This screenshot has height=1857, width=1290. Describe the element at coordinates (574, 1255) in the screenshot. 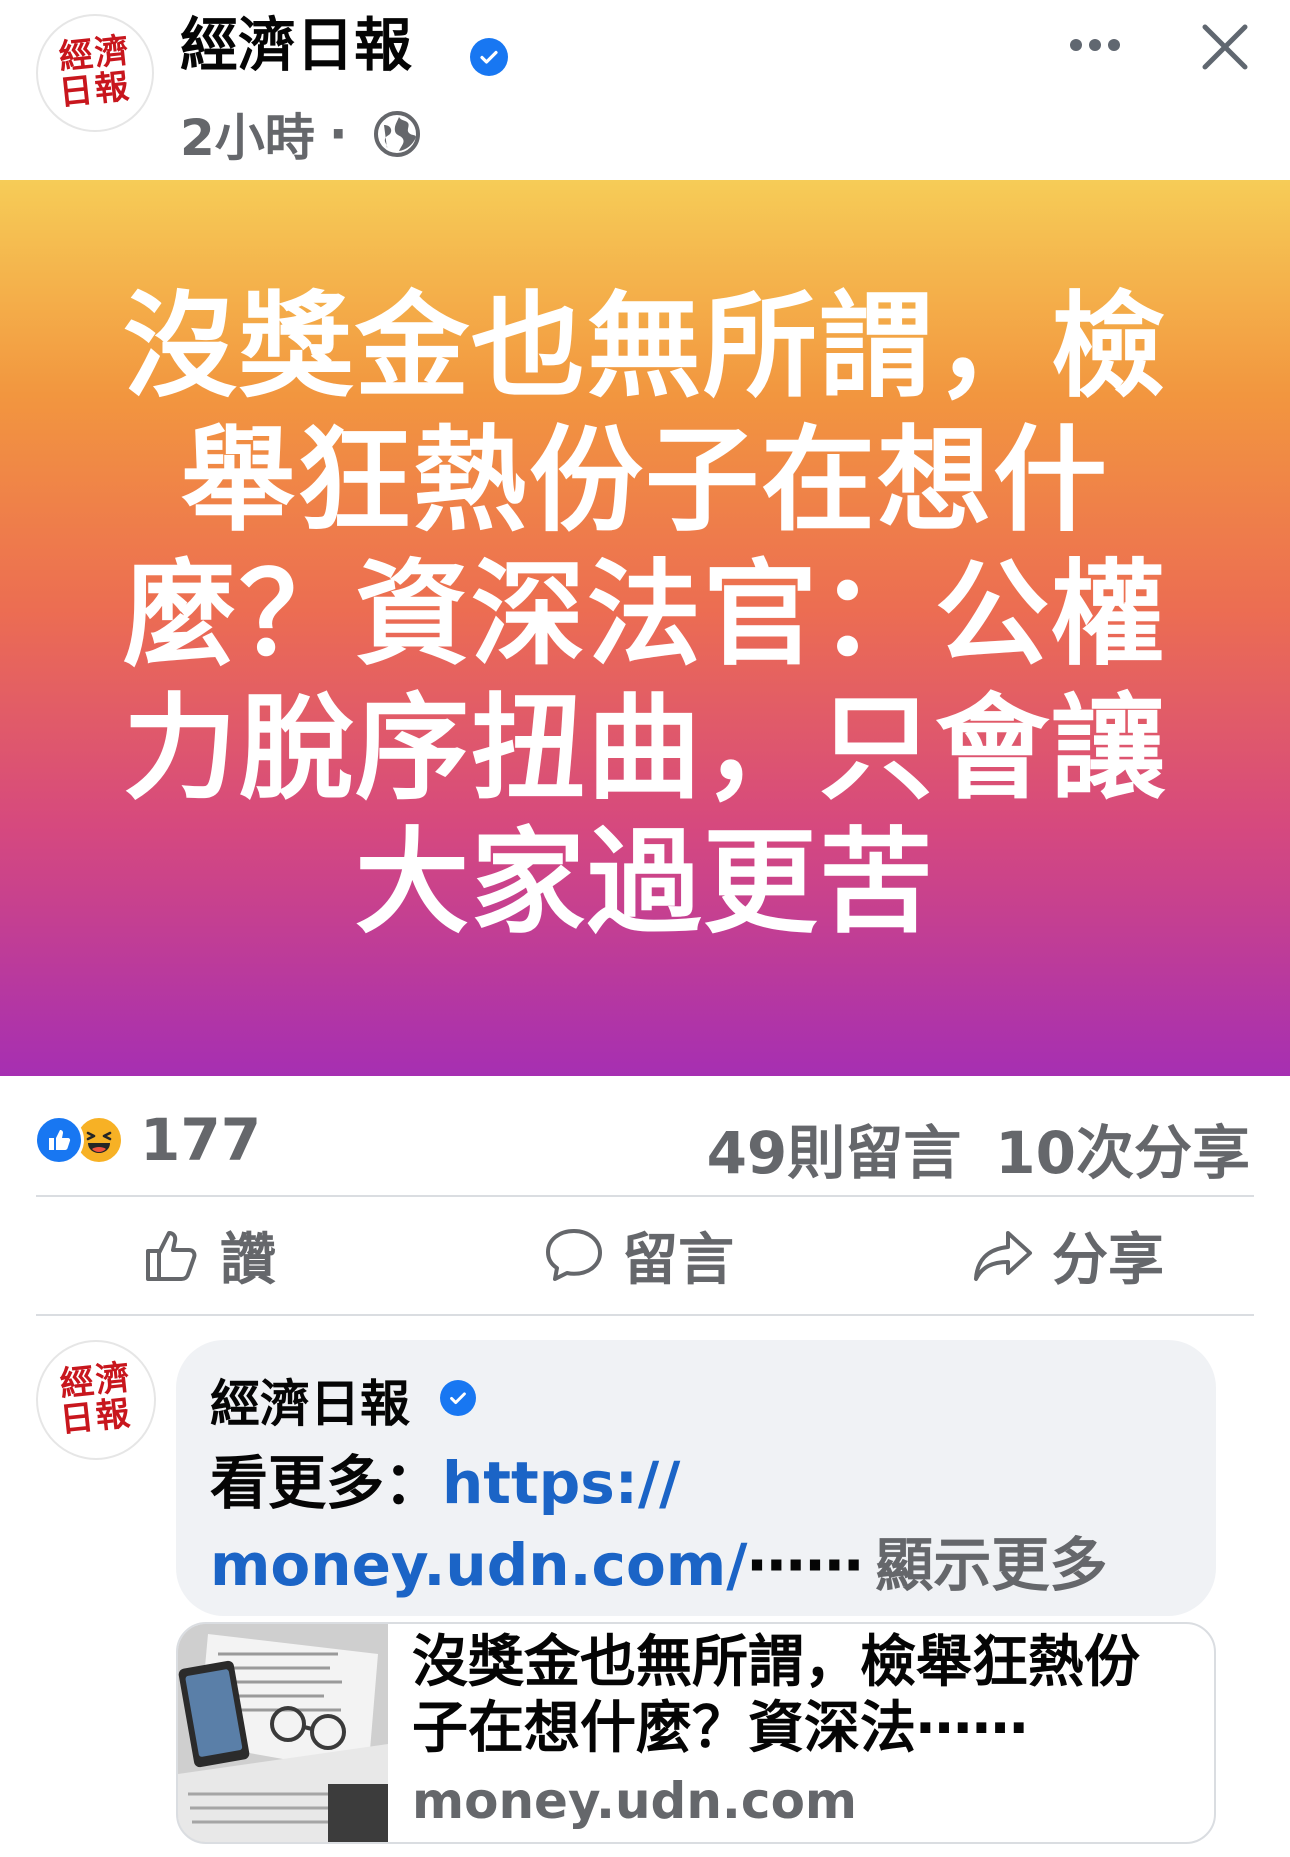

I see `comment-bubble-icon` at that location.